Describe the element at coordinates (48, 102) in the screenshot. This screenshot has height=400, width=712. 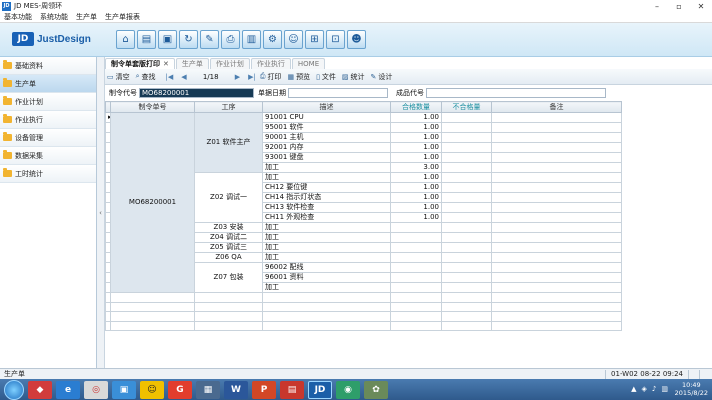
I see `sidebar-item: 作业计划` at that location.